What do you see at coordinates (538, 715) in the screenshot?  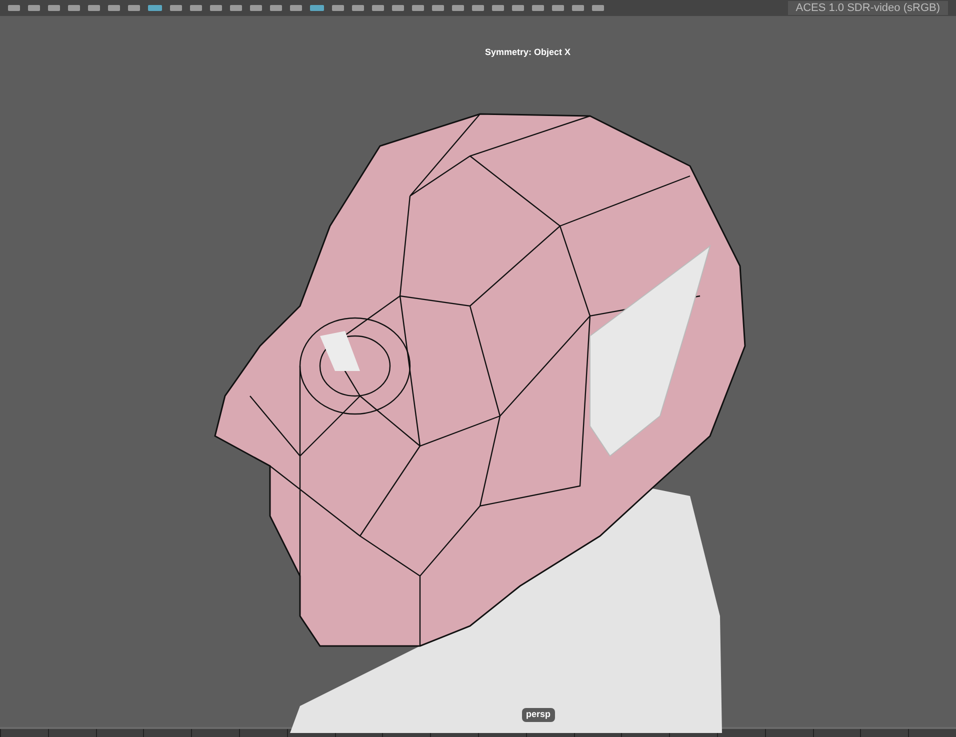 I see `camera-label: persp` at bounding box center [538, 715].